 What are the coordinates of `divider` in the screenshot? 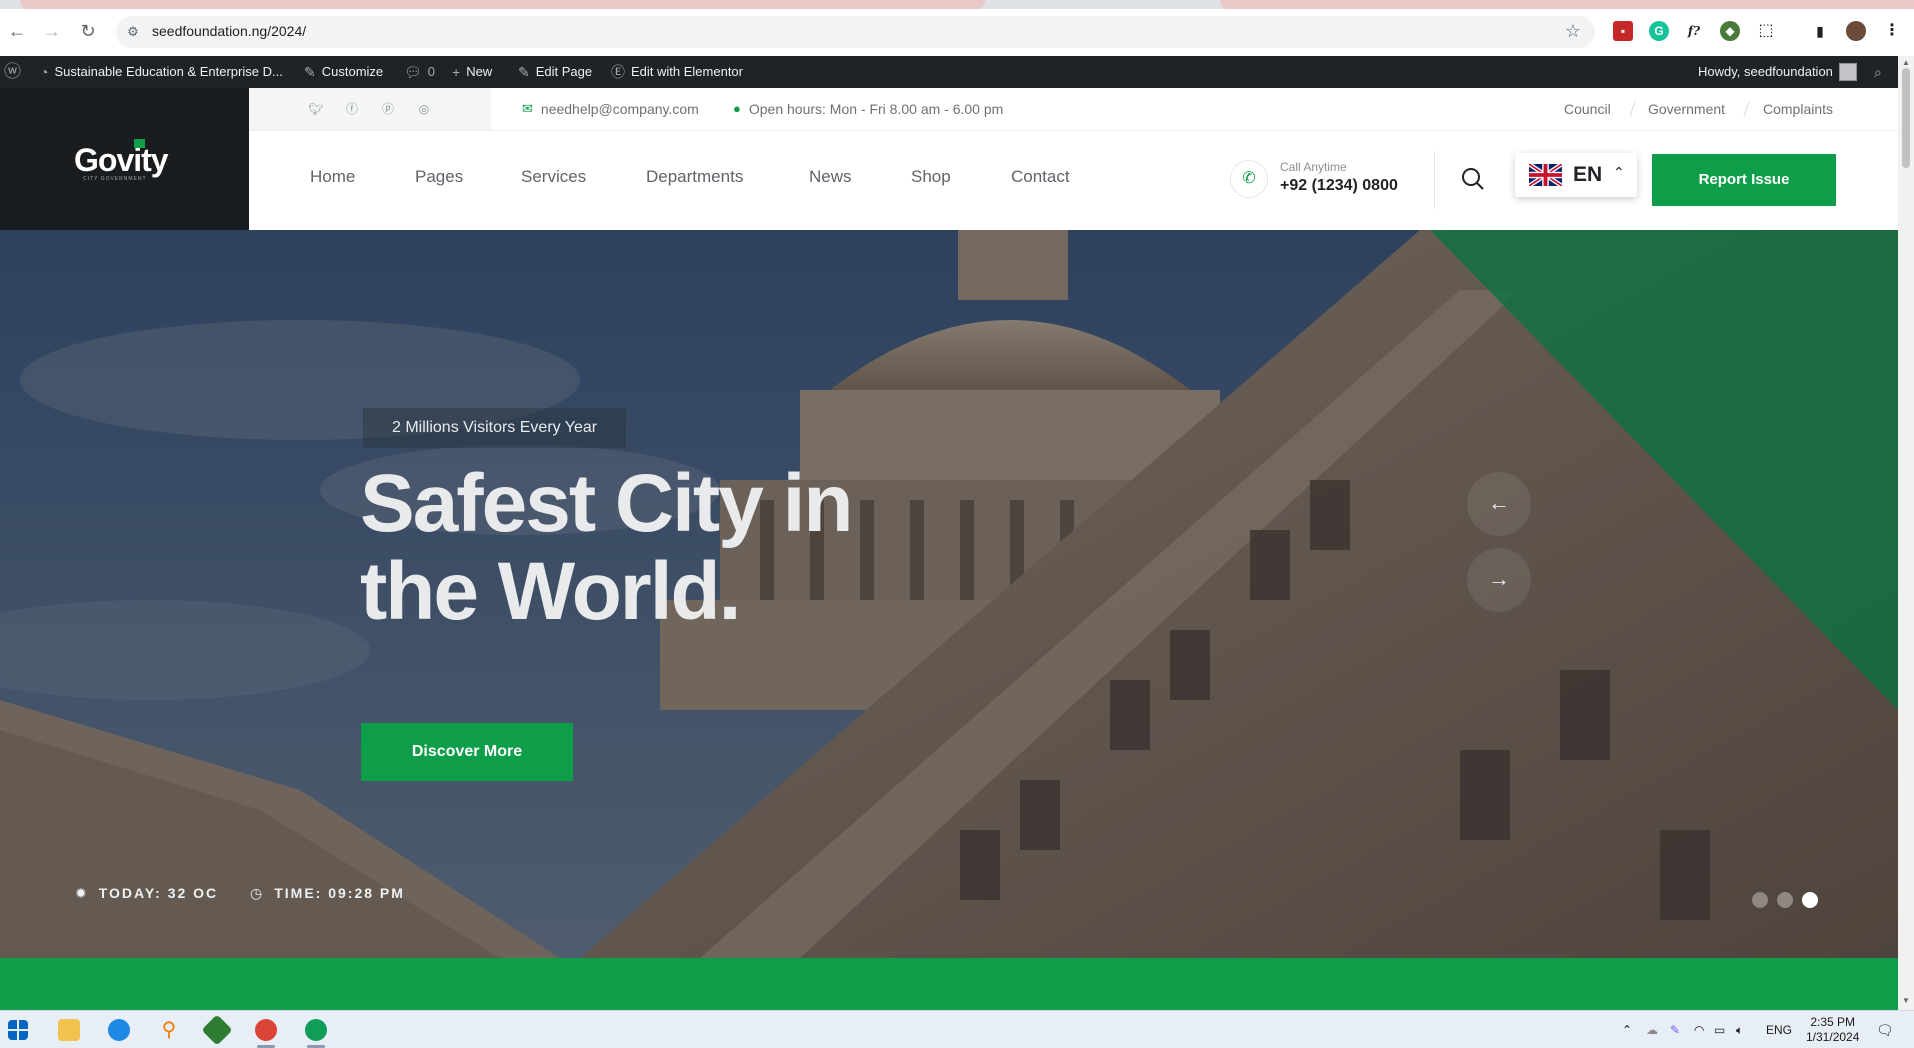 It's located at (1632, 109).